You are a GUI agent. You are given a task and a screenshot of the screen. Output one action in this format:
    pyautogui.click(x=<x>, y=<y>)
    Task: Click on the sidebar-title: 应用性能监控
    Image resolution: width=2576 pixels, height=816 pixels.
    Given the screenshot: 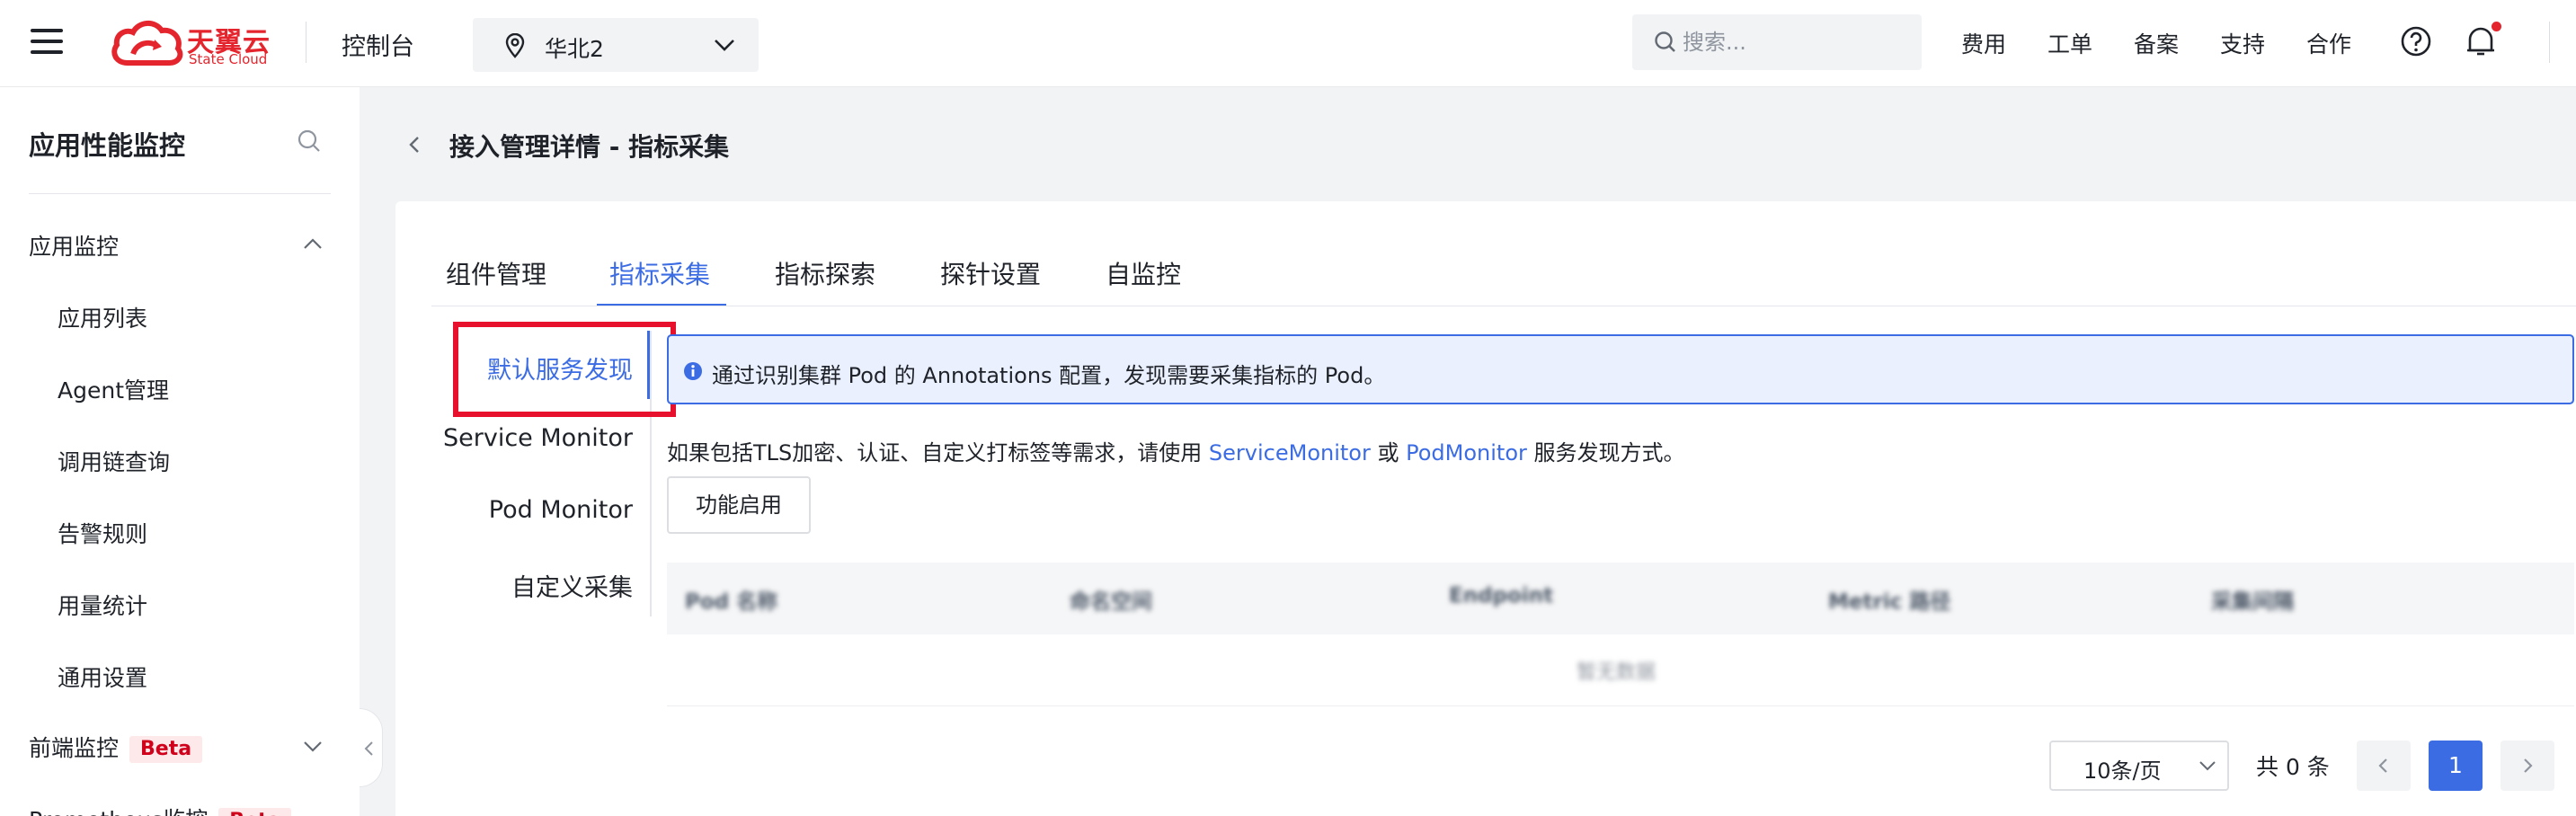 What is the action you would take?
    pyautogui.click(x=107, y=145)
    